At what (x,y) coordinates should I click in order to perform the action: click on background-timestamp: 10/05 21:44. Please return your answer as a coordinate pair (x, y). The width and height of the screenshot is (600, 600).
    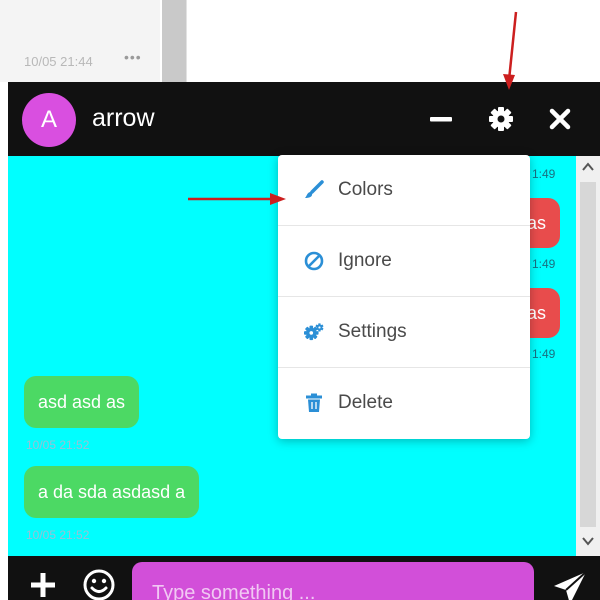
    Looking at the image, I should click on (58, 61).